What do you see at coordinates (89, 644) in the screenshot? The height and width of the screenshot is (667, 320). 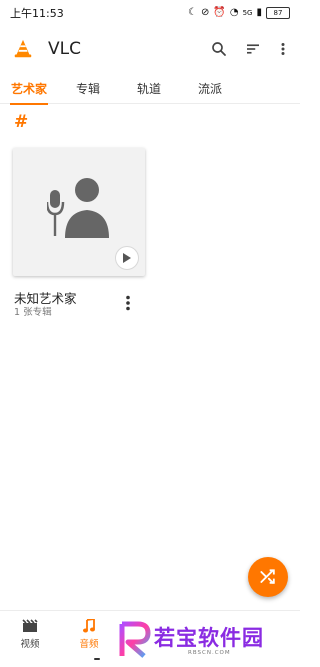 I see `nav-audio-label: 音频` at bounding box center [89, 644].